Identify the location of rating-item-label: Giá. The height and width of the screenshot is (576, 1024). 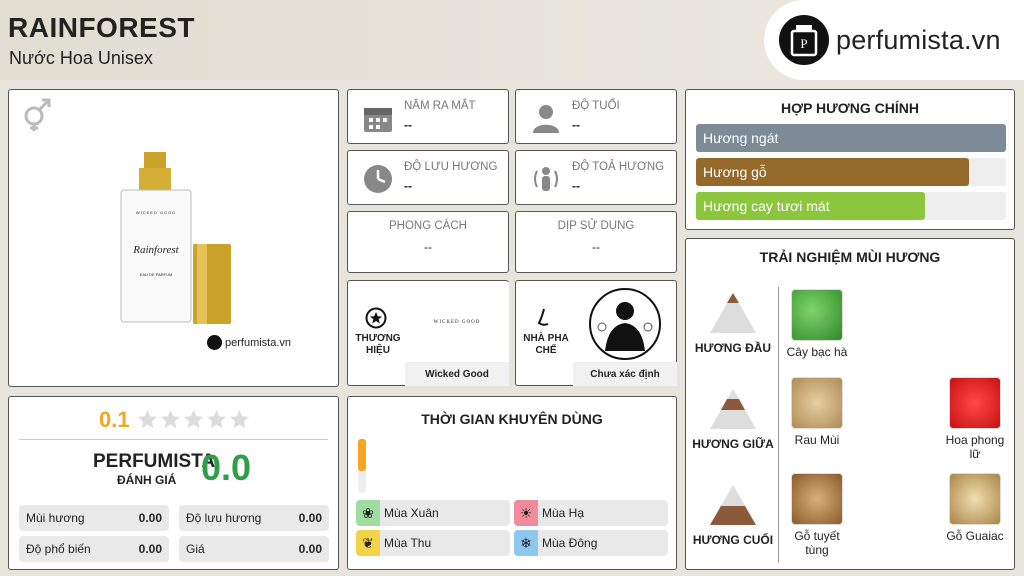
(195, 549).